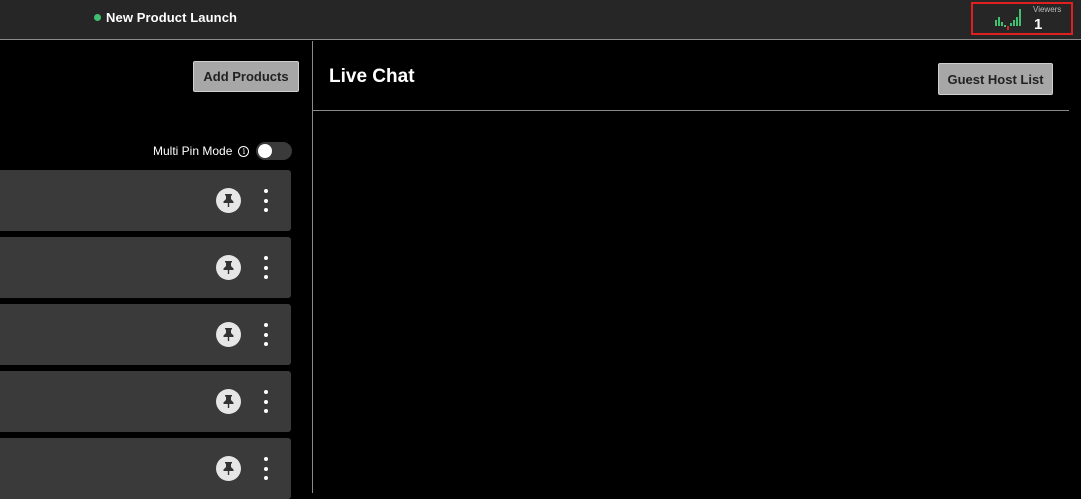 The width and height of the screenshot is (1081, 499). I want to click on info-icon: i, so click(244, 151).